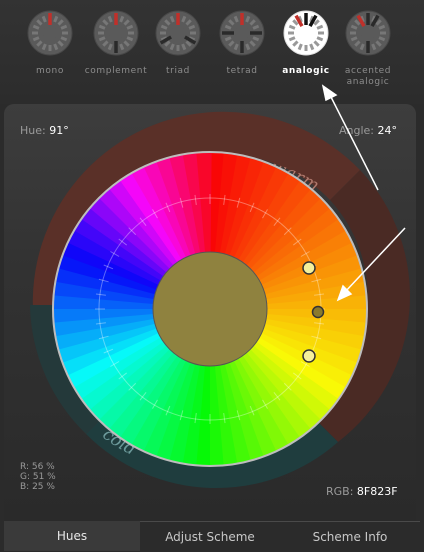 The height and width of the screenshot is (552, 424). I want to click on selected-color-swatch, so click(210, 309).